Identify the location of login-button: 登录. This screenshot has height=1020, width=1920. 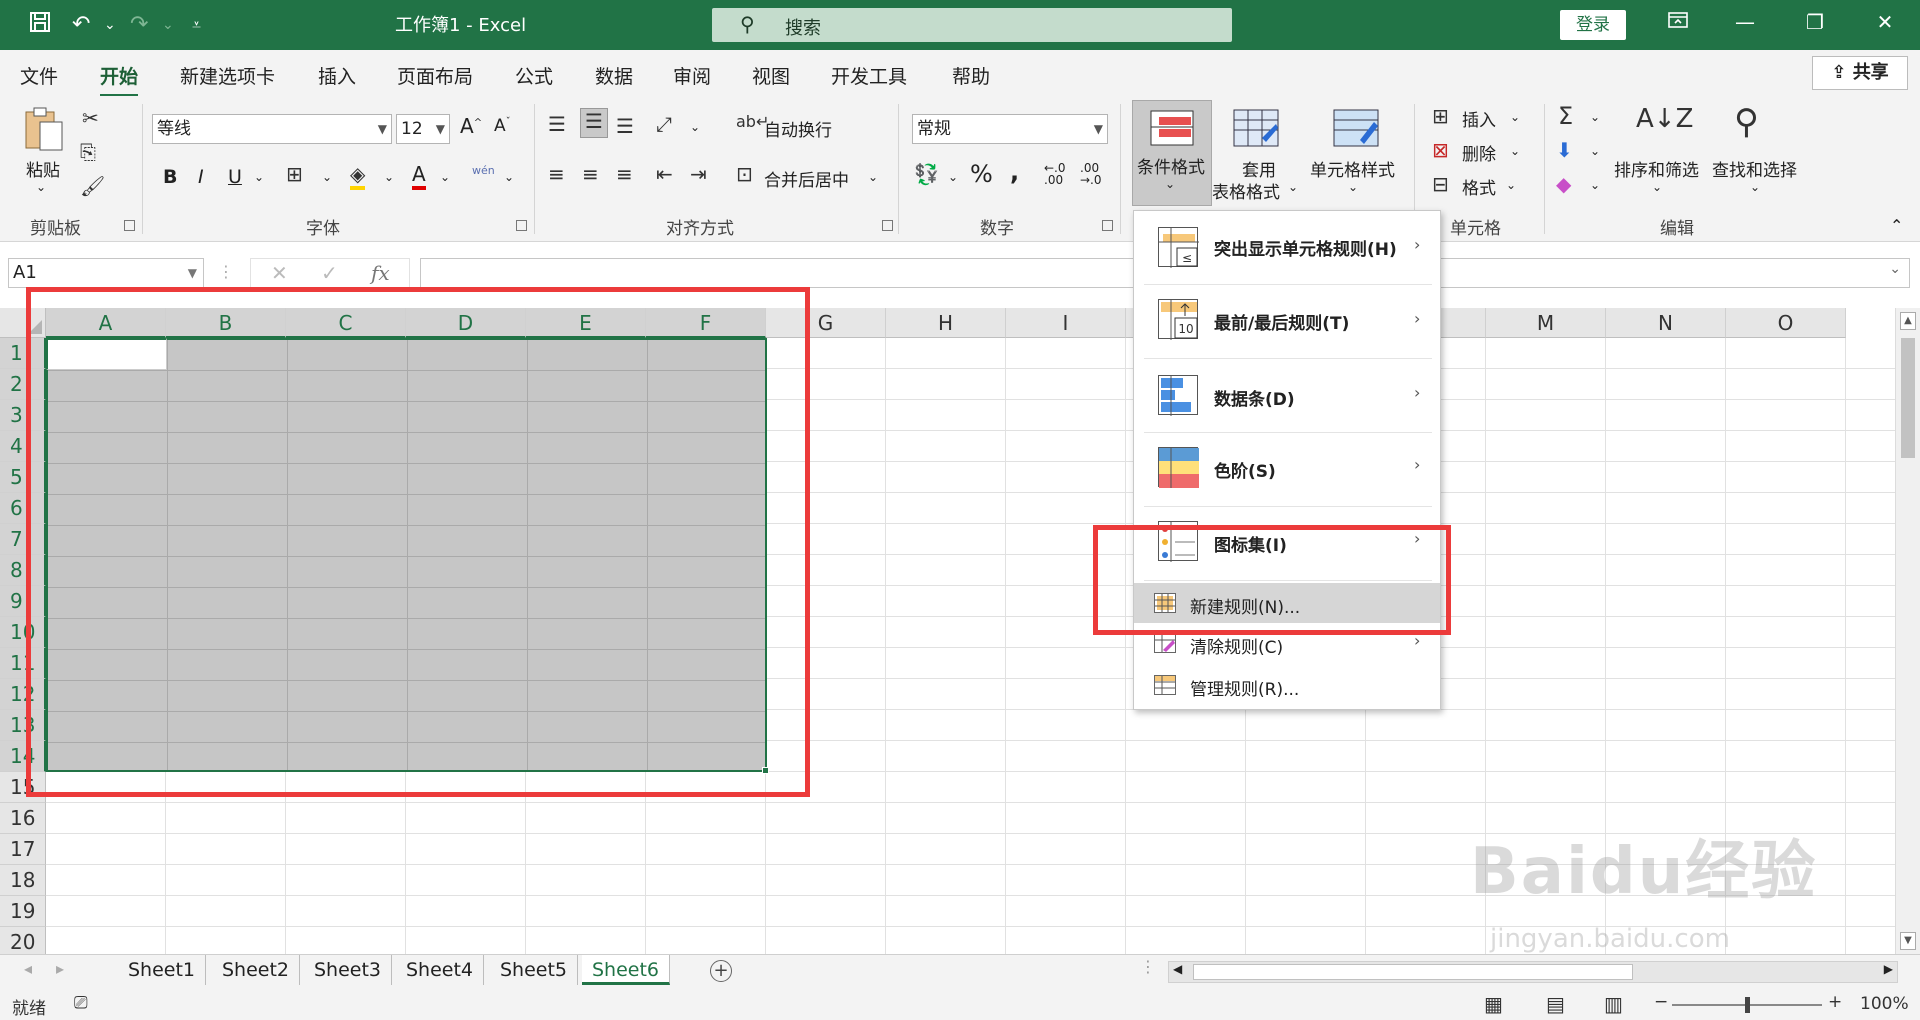
(1593, 25).